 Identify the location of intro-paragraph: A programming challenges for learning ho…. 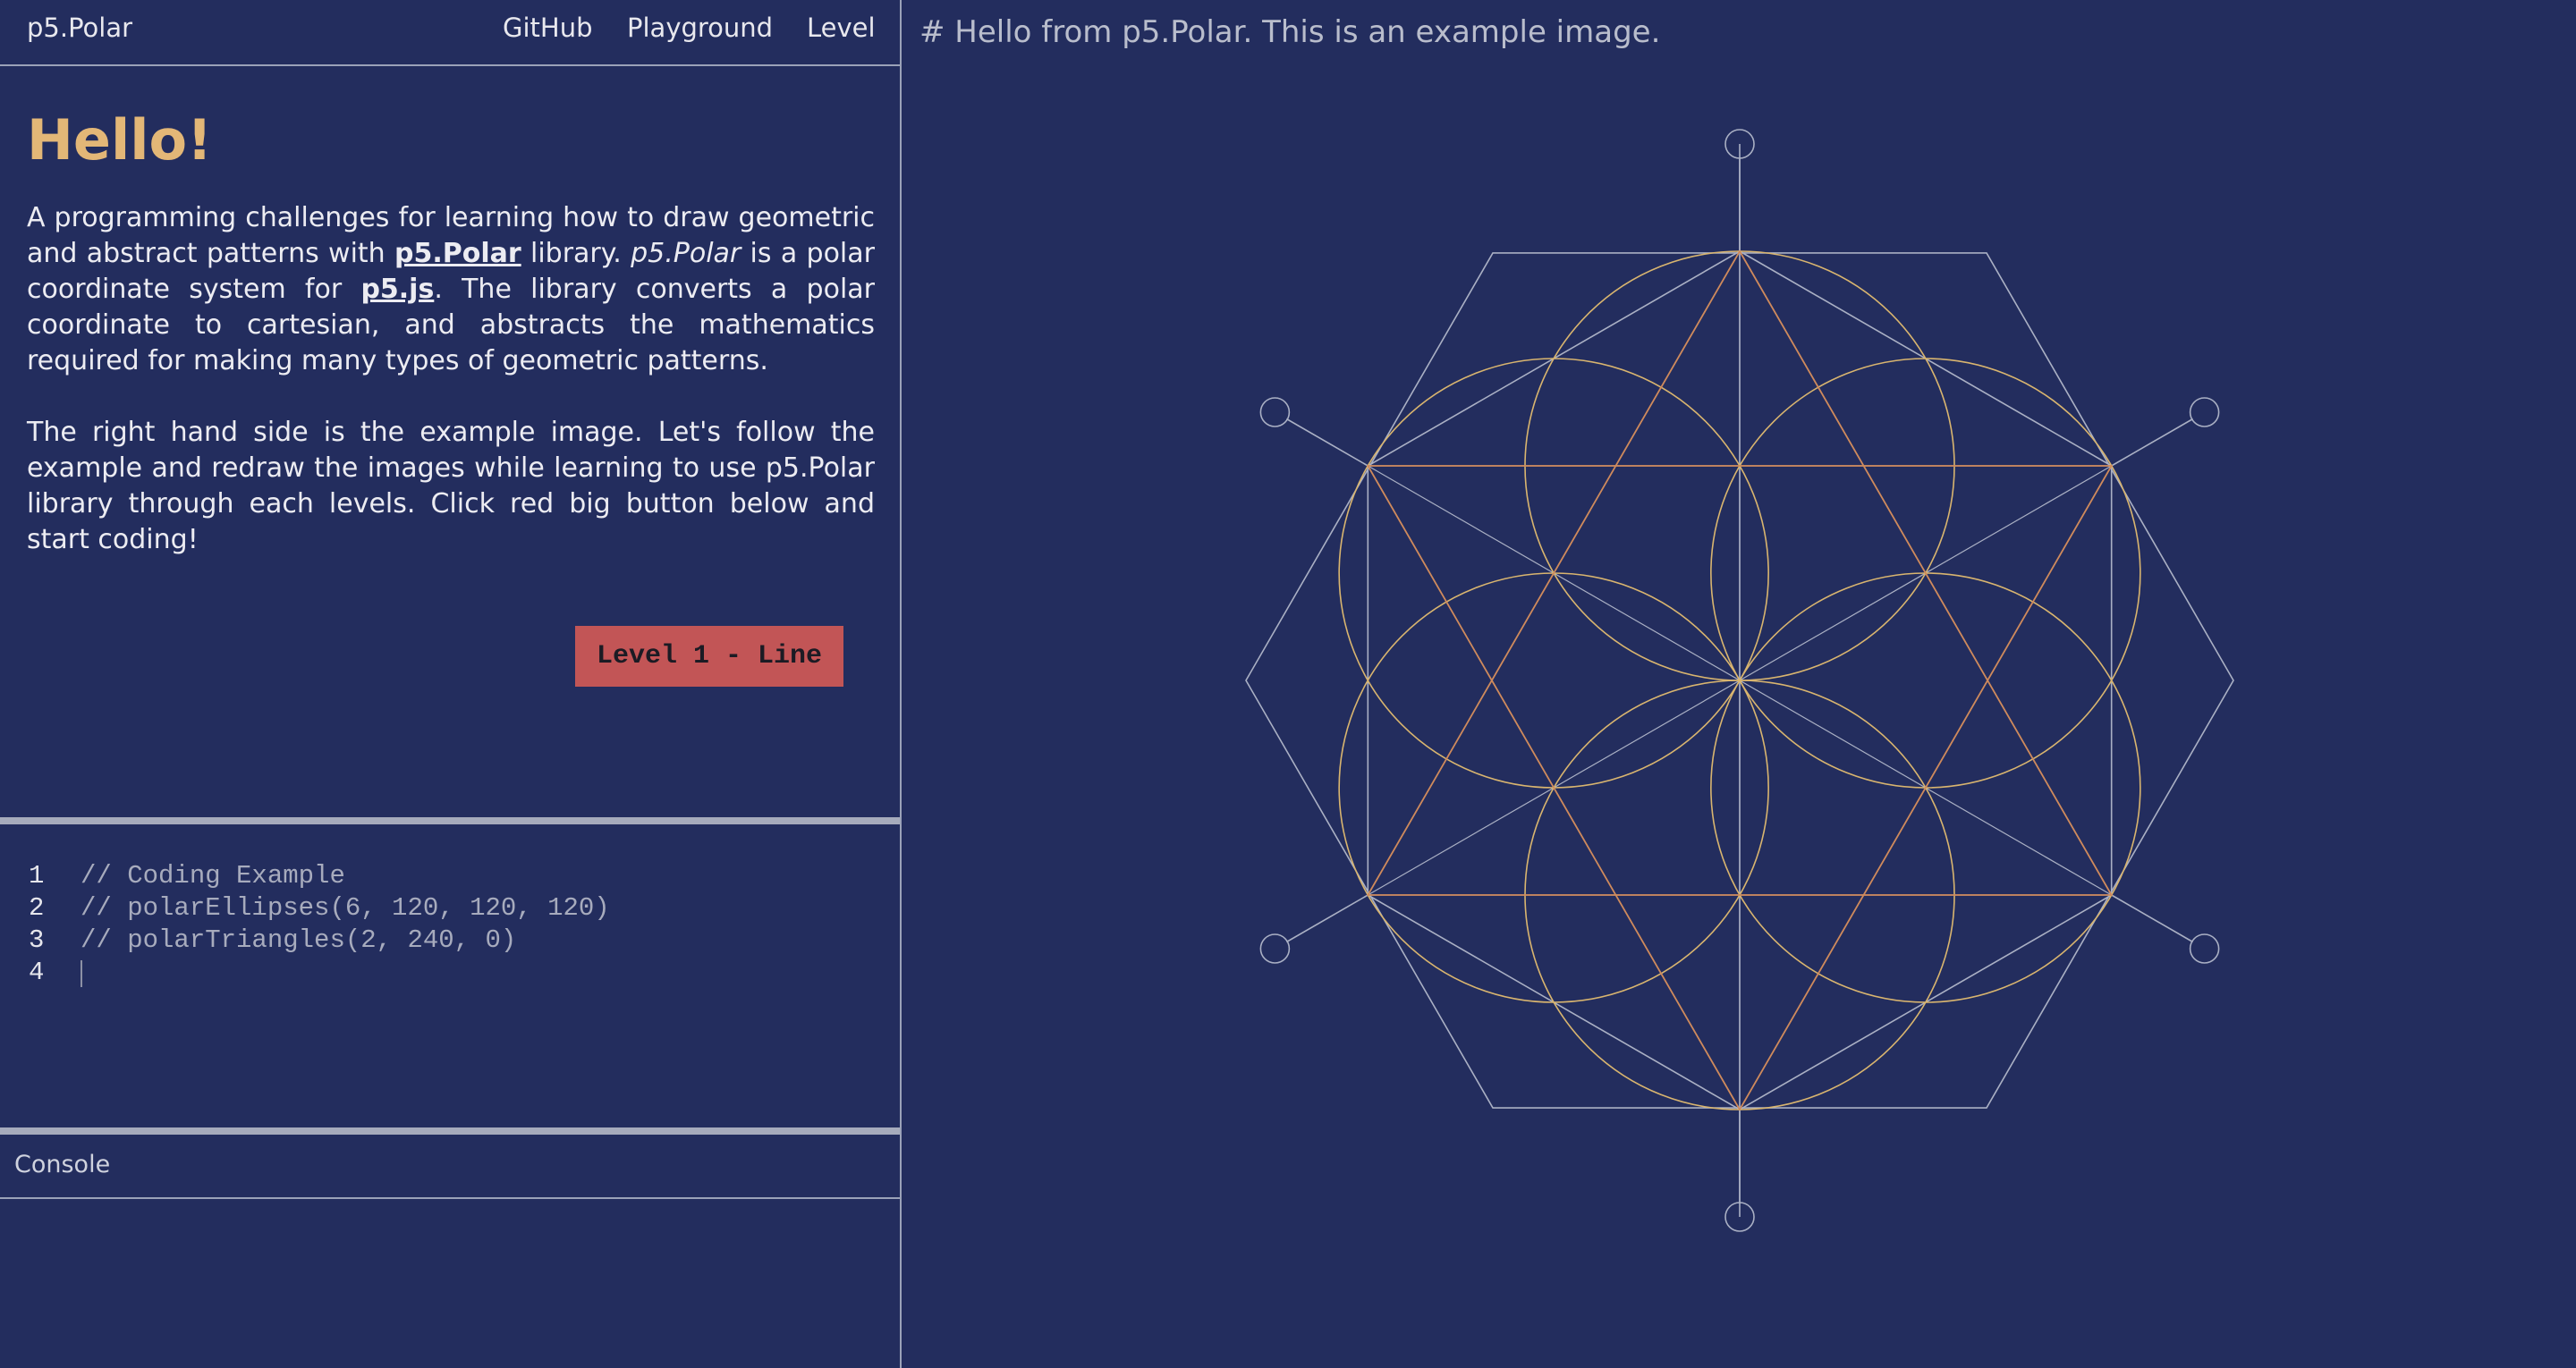
(451, 290).